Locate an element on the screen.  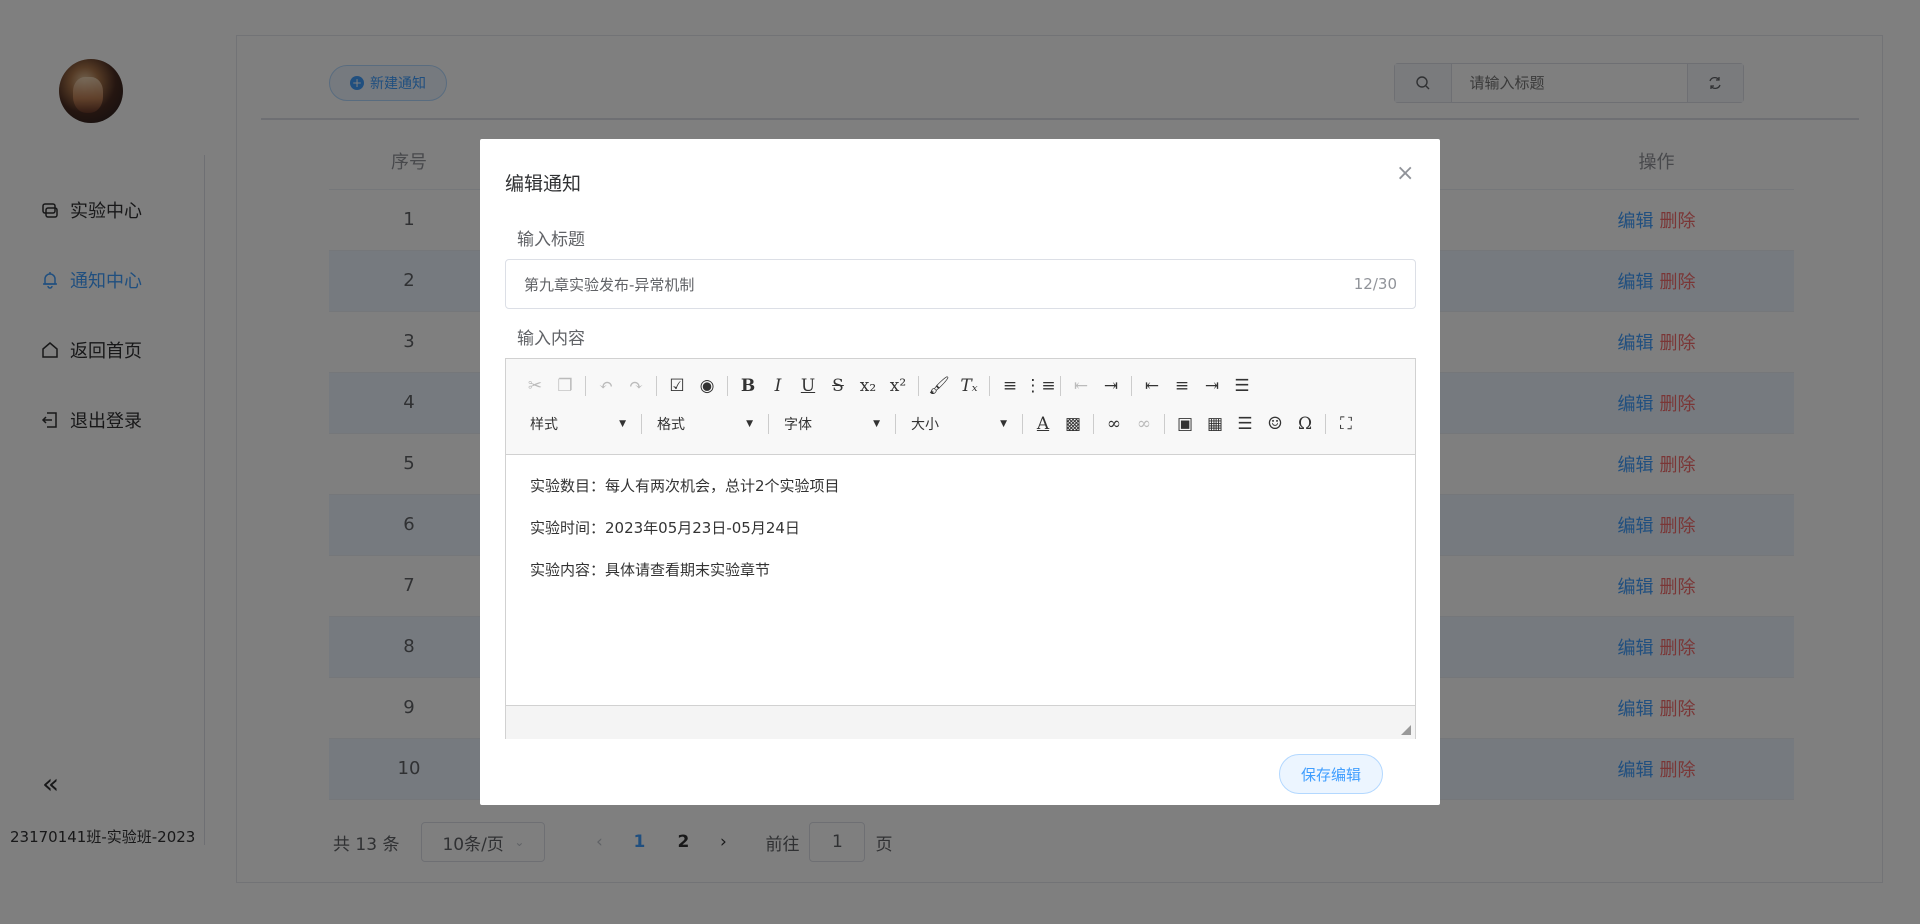
align-center-icon: ≡ is located at coordinates (1182, 386).